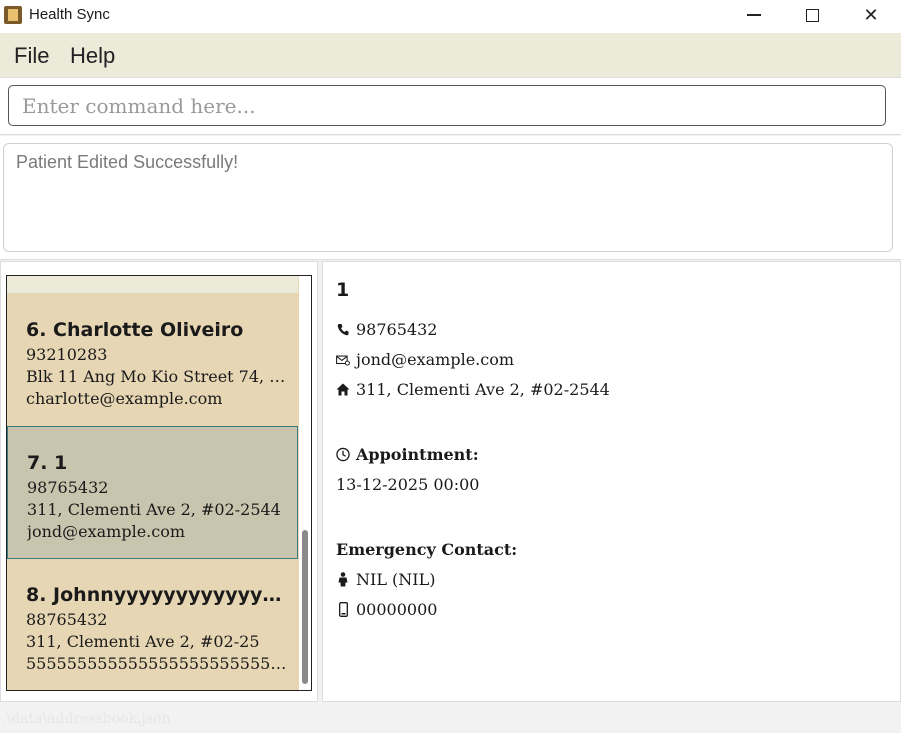 The width and height of the screenshot is (901, 733). Describe the element at coordinates (343, 360) in the screenshot. I see `email-icon` at that location.